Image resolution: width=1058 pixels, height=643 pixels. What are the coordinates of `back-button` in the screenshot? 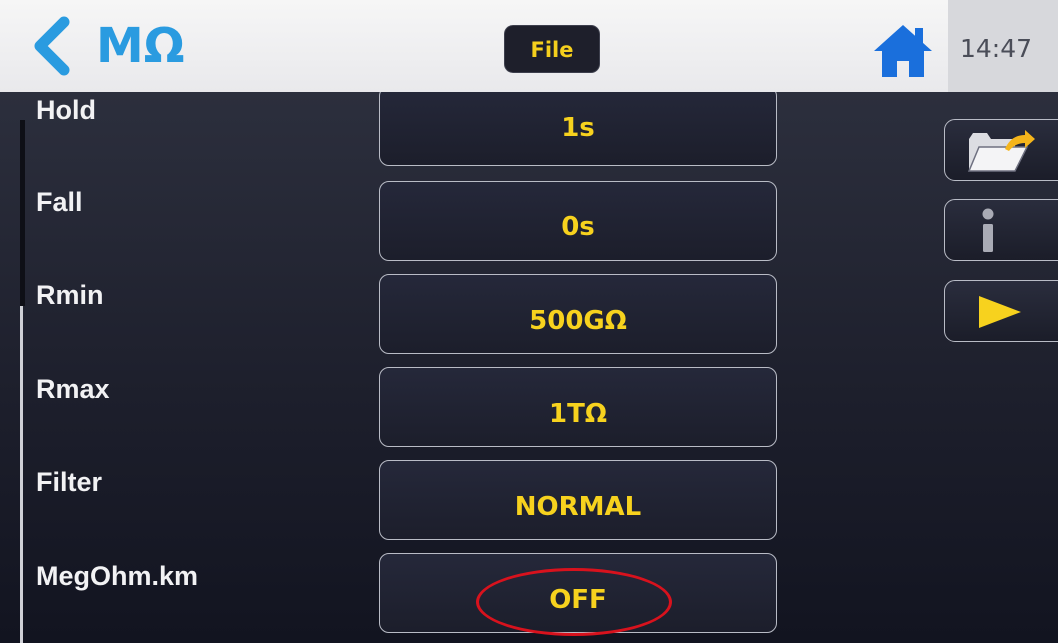 It's located at (51, 46).